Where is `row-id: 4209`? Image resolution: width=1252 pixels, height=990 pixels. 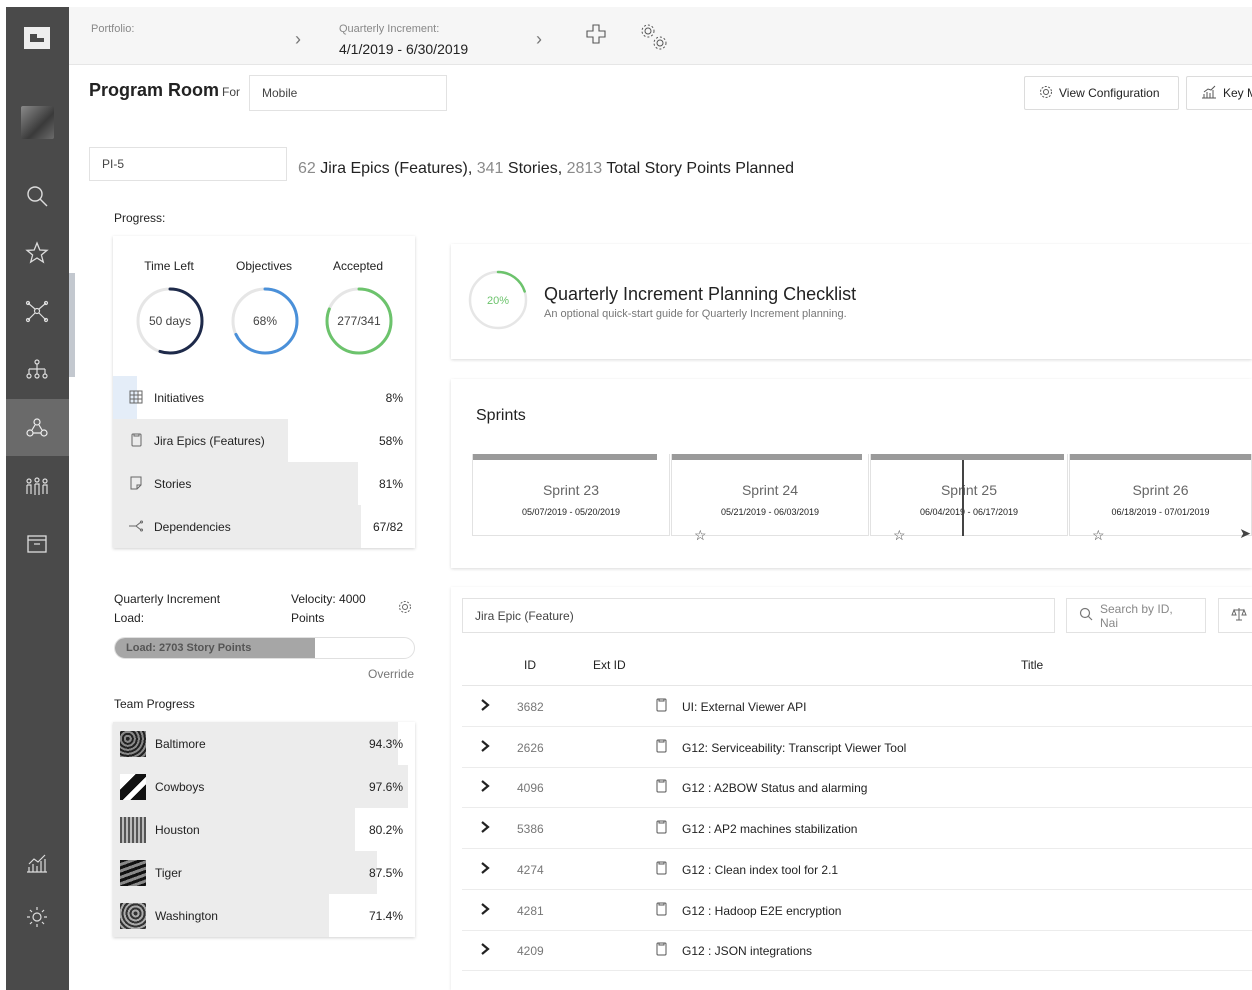 row-id: 4209 is located at coordinates (530, 951).